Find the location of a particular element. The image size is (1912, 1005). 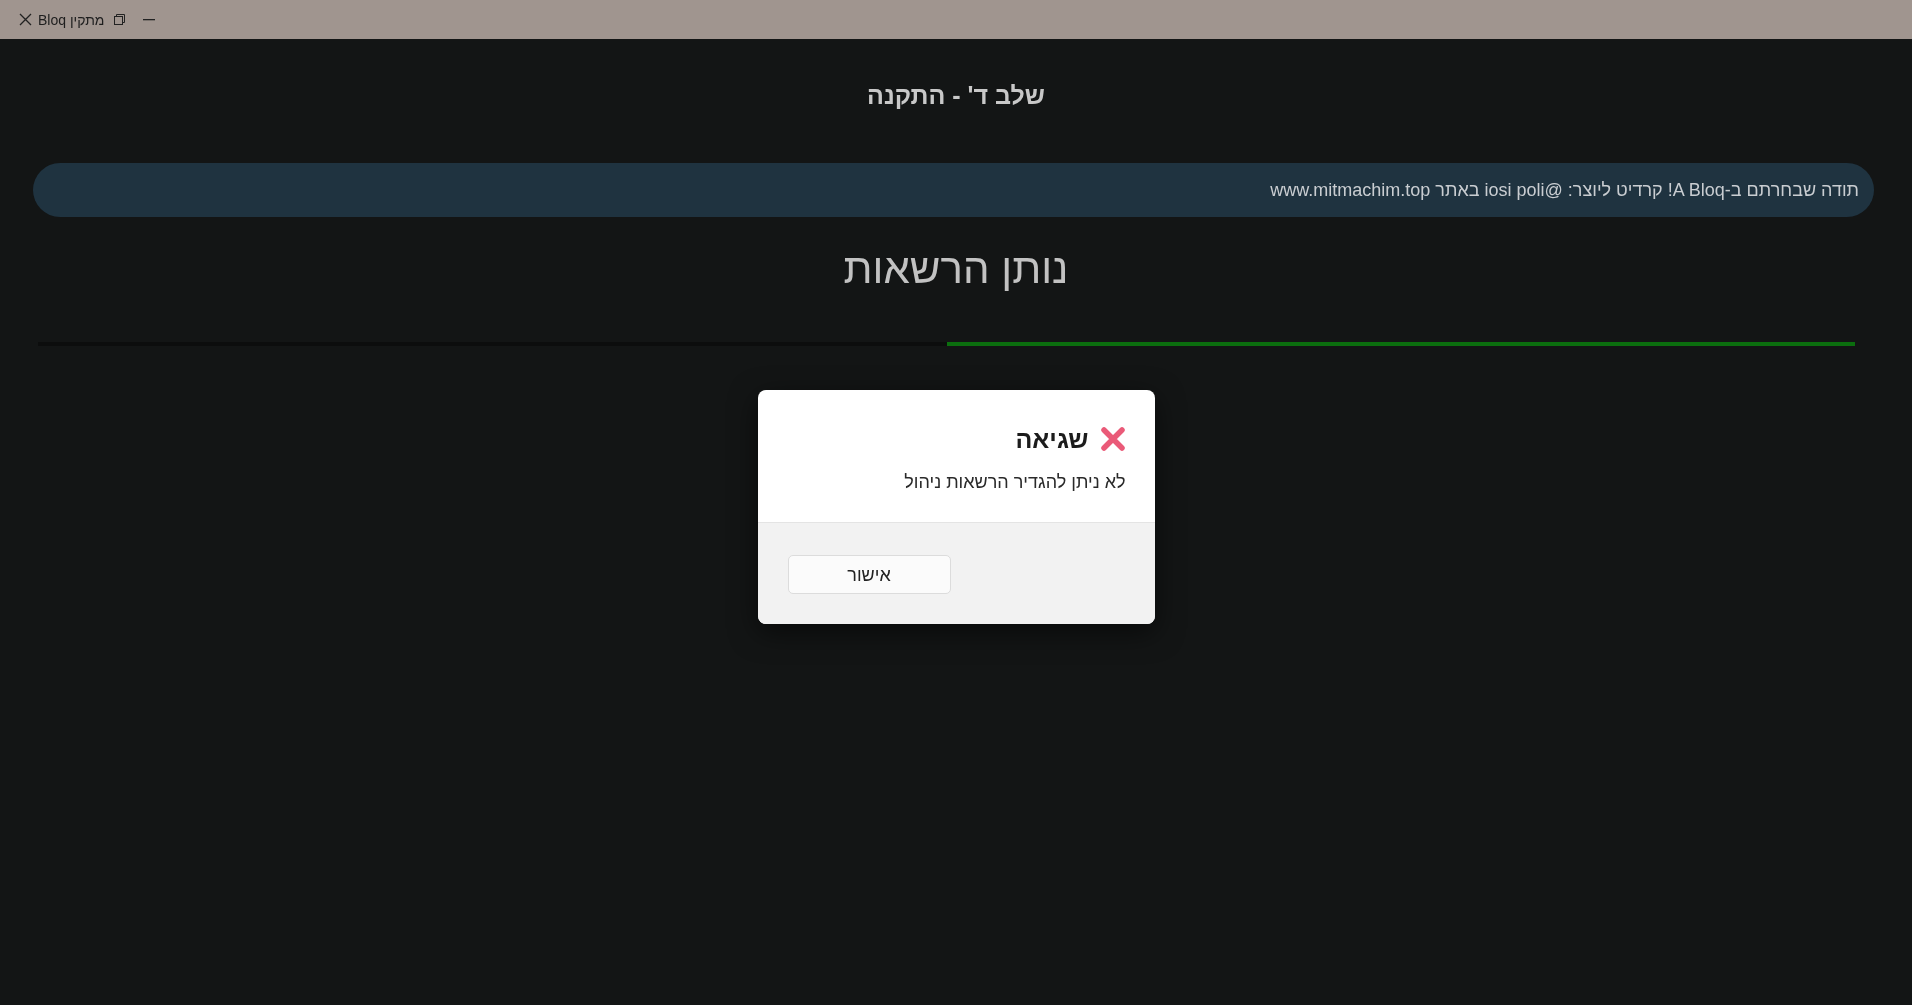

restore-icon is located at coordinates (120, 19).